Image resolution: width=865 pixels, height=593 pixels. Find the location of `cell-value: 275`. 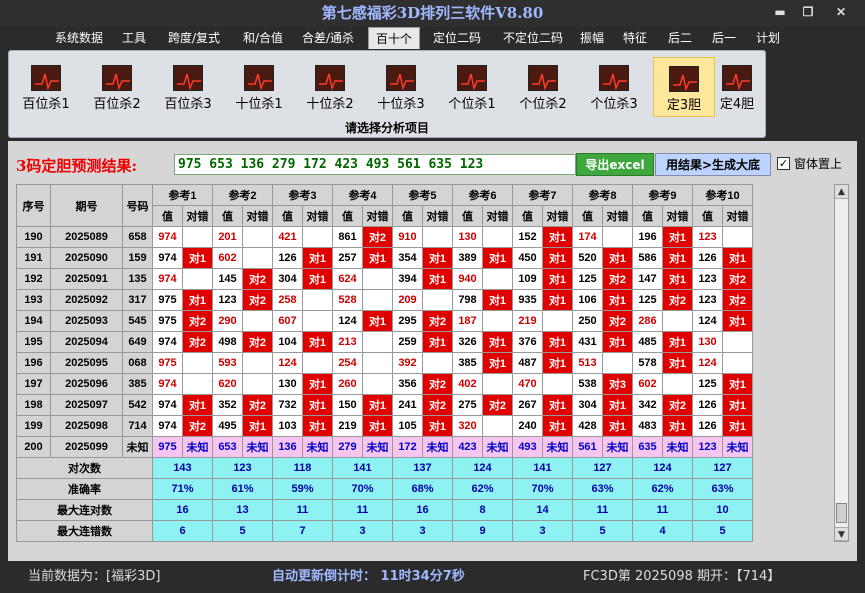

cell-value: 275 is located at coordinates (467, 405).